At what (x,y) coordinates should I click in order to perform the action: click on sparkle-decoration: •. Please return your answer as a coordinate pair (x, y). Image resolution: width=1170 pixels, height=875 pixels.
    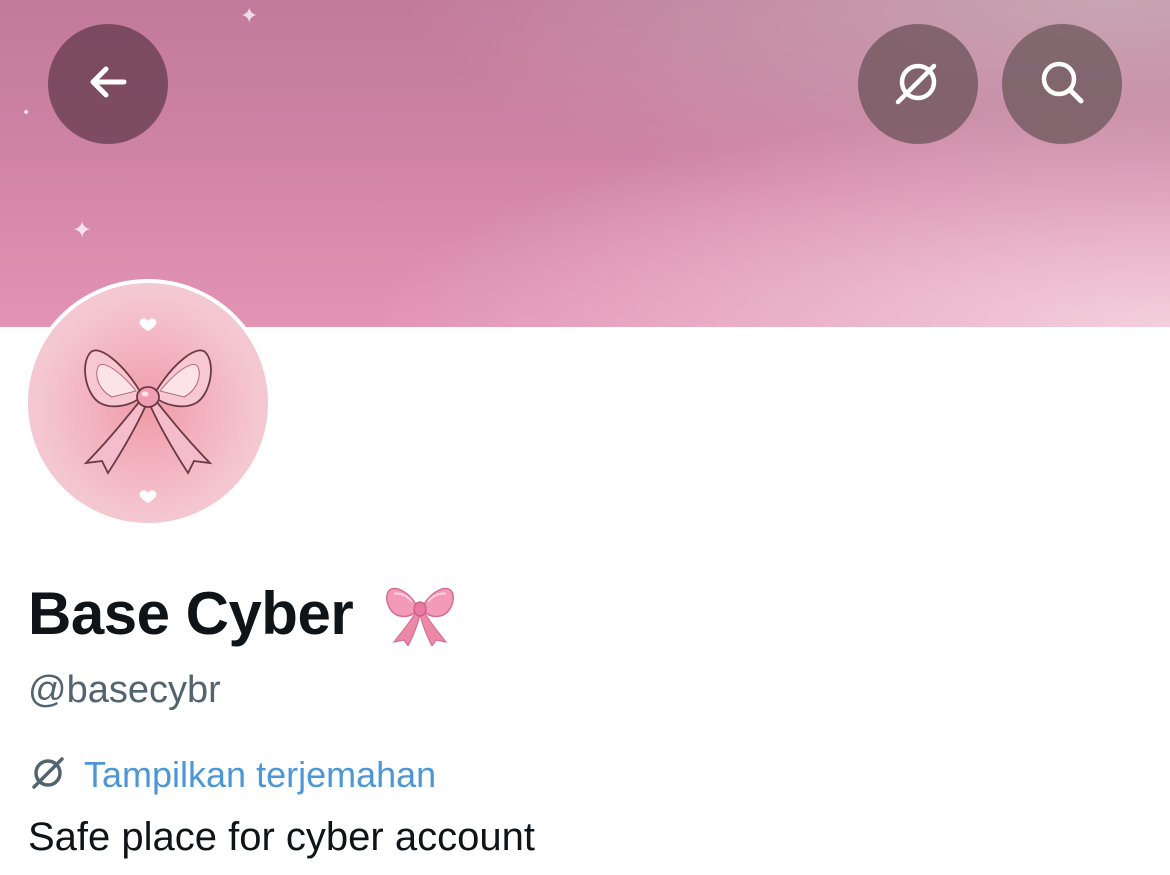
    Looking at the image, I should click on (26, 113).